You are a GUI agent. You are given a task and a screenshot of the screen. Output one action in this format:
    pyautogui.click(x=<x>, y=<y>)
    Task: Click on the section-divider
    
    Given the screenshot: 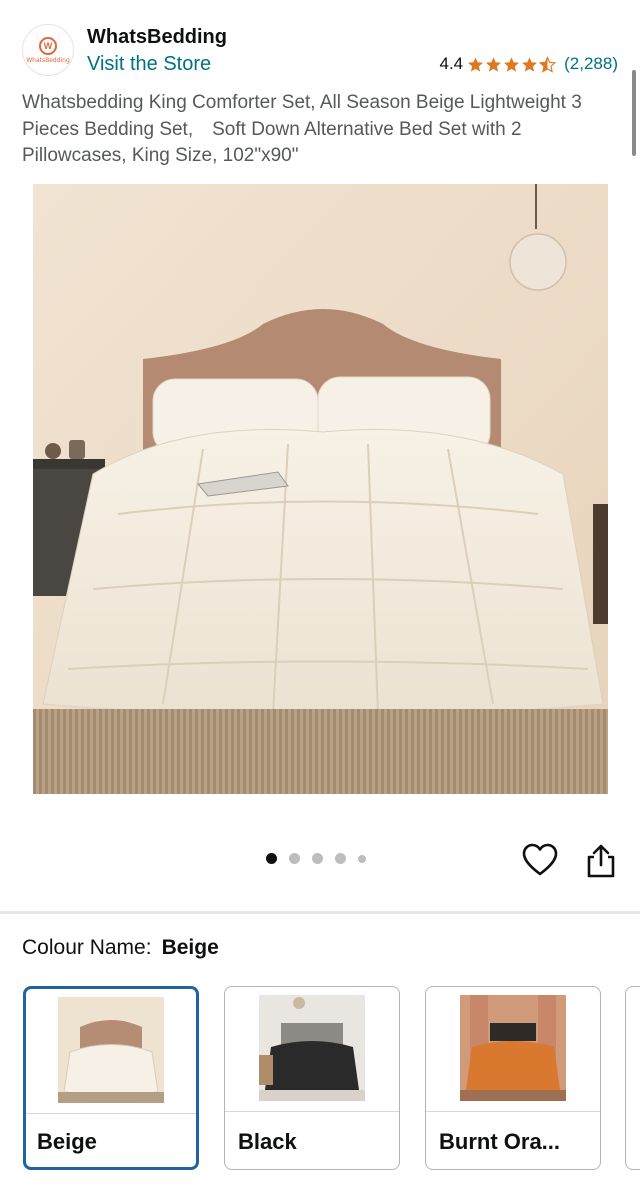 What is the action you would take?
    pyautogui.click(x=320, y=912)
    